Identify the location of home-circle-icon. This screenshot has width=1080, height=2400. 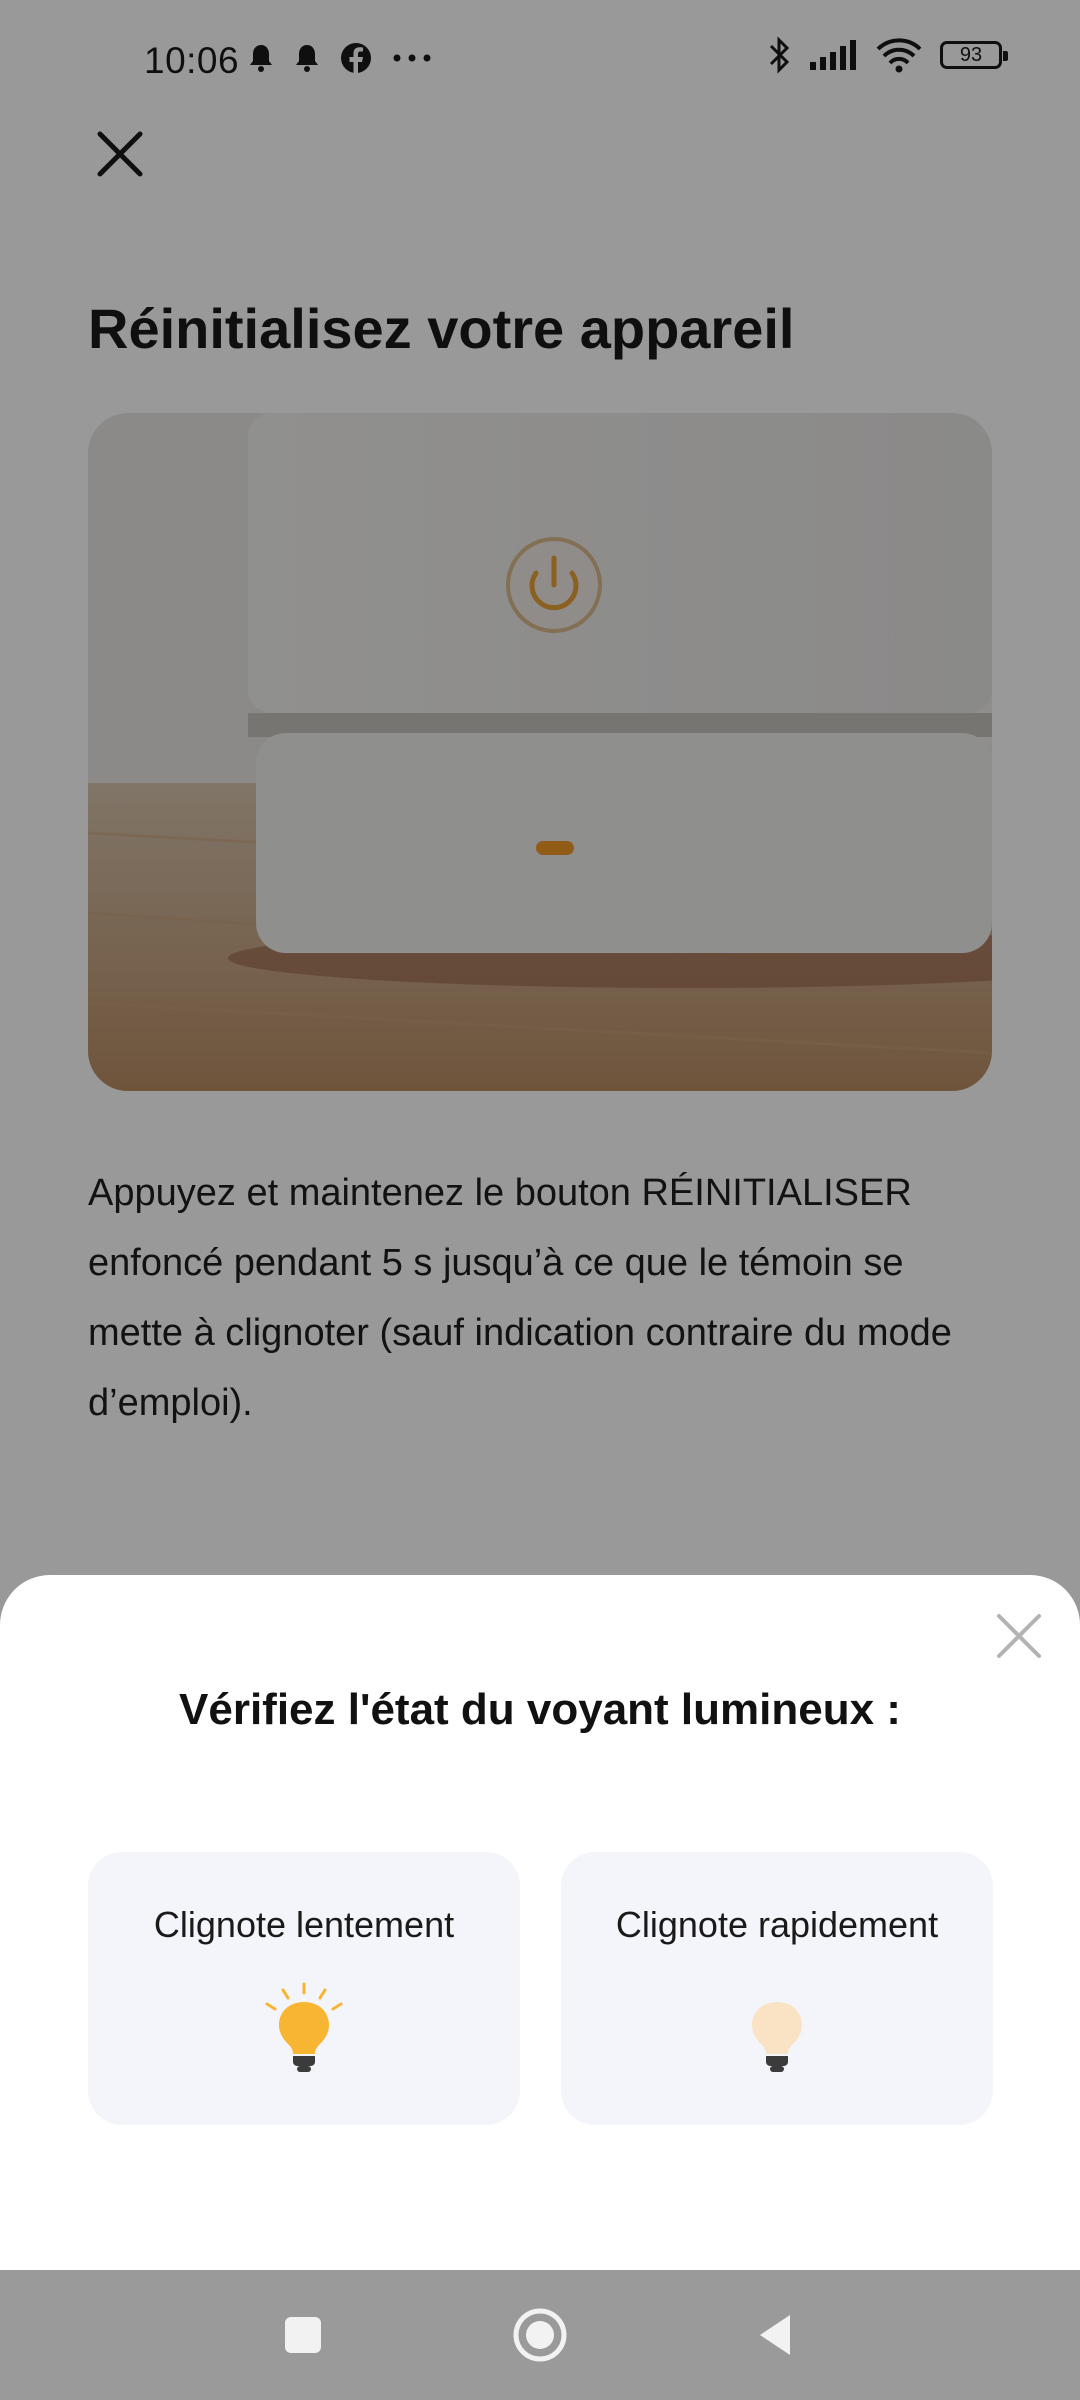
(540, 2335).